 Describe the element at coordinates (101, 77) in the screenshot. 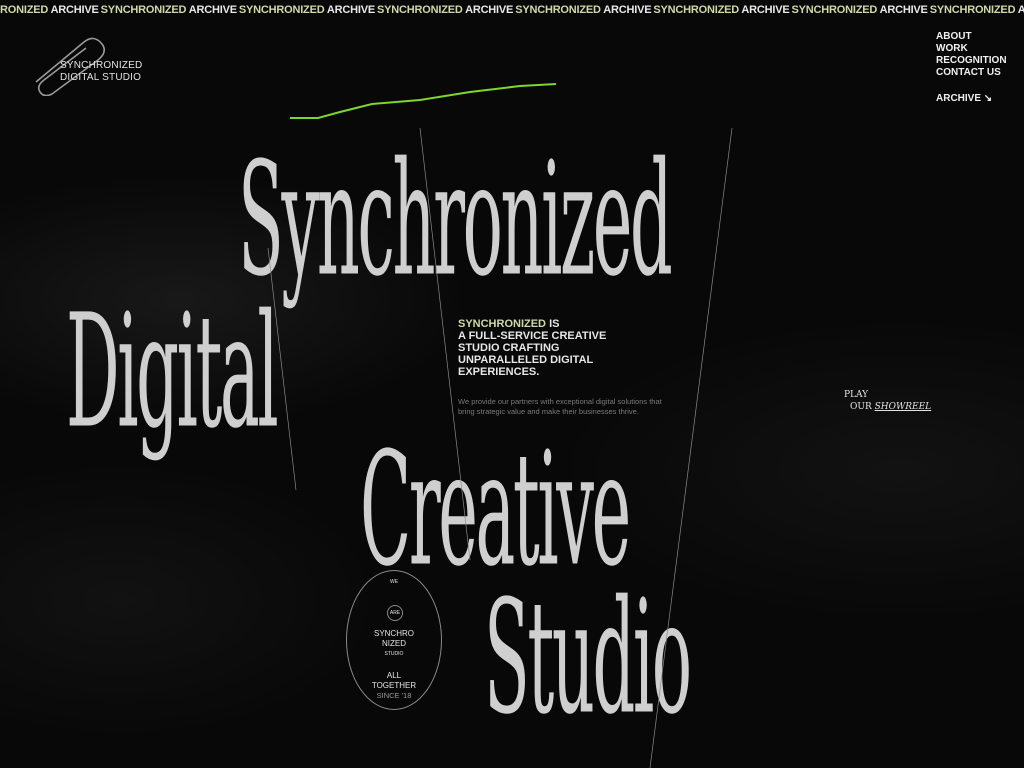

I see `brand-line-2: DIGITAL STUDIO` at that location.